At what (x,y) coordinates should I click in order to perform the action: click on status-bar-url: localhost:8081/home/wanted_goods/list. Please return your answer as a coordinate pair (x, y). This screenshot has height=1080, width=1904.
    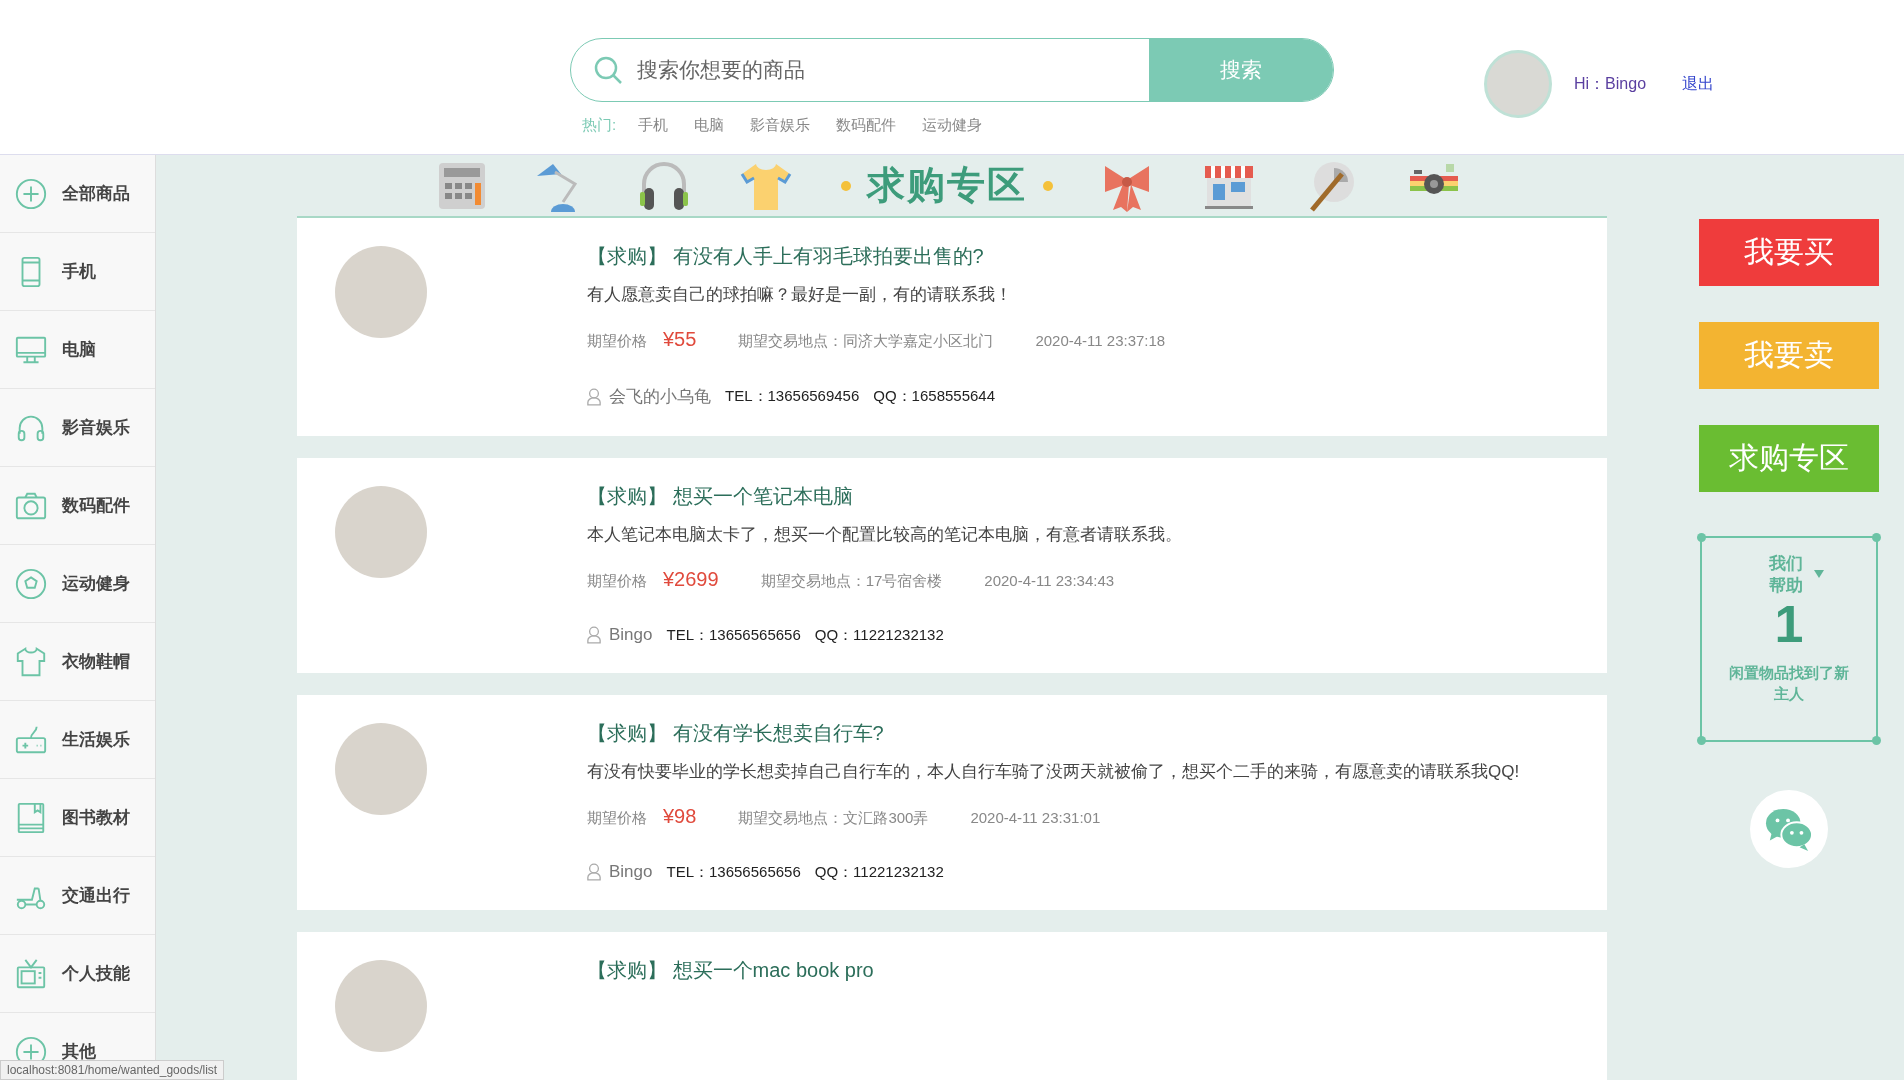
    Looking at the image, I should click on (112, 1070).